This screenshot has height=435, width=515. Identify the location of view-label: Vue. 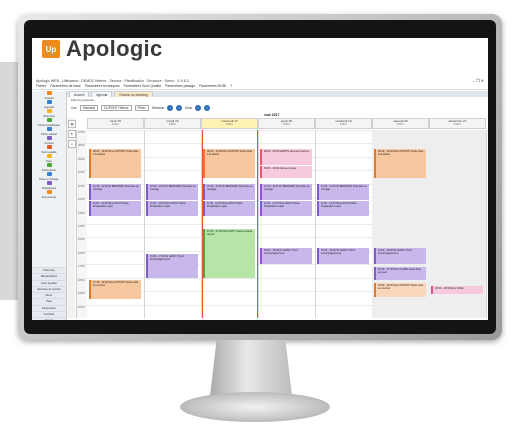
(74, 108).